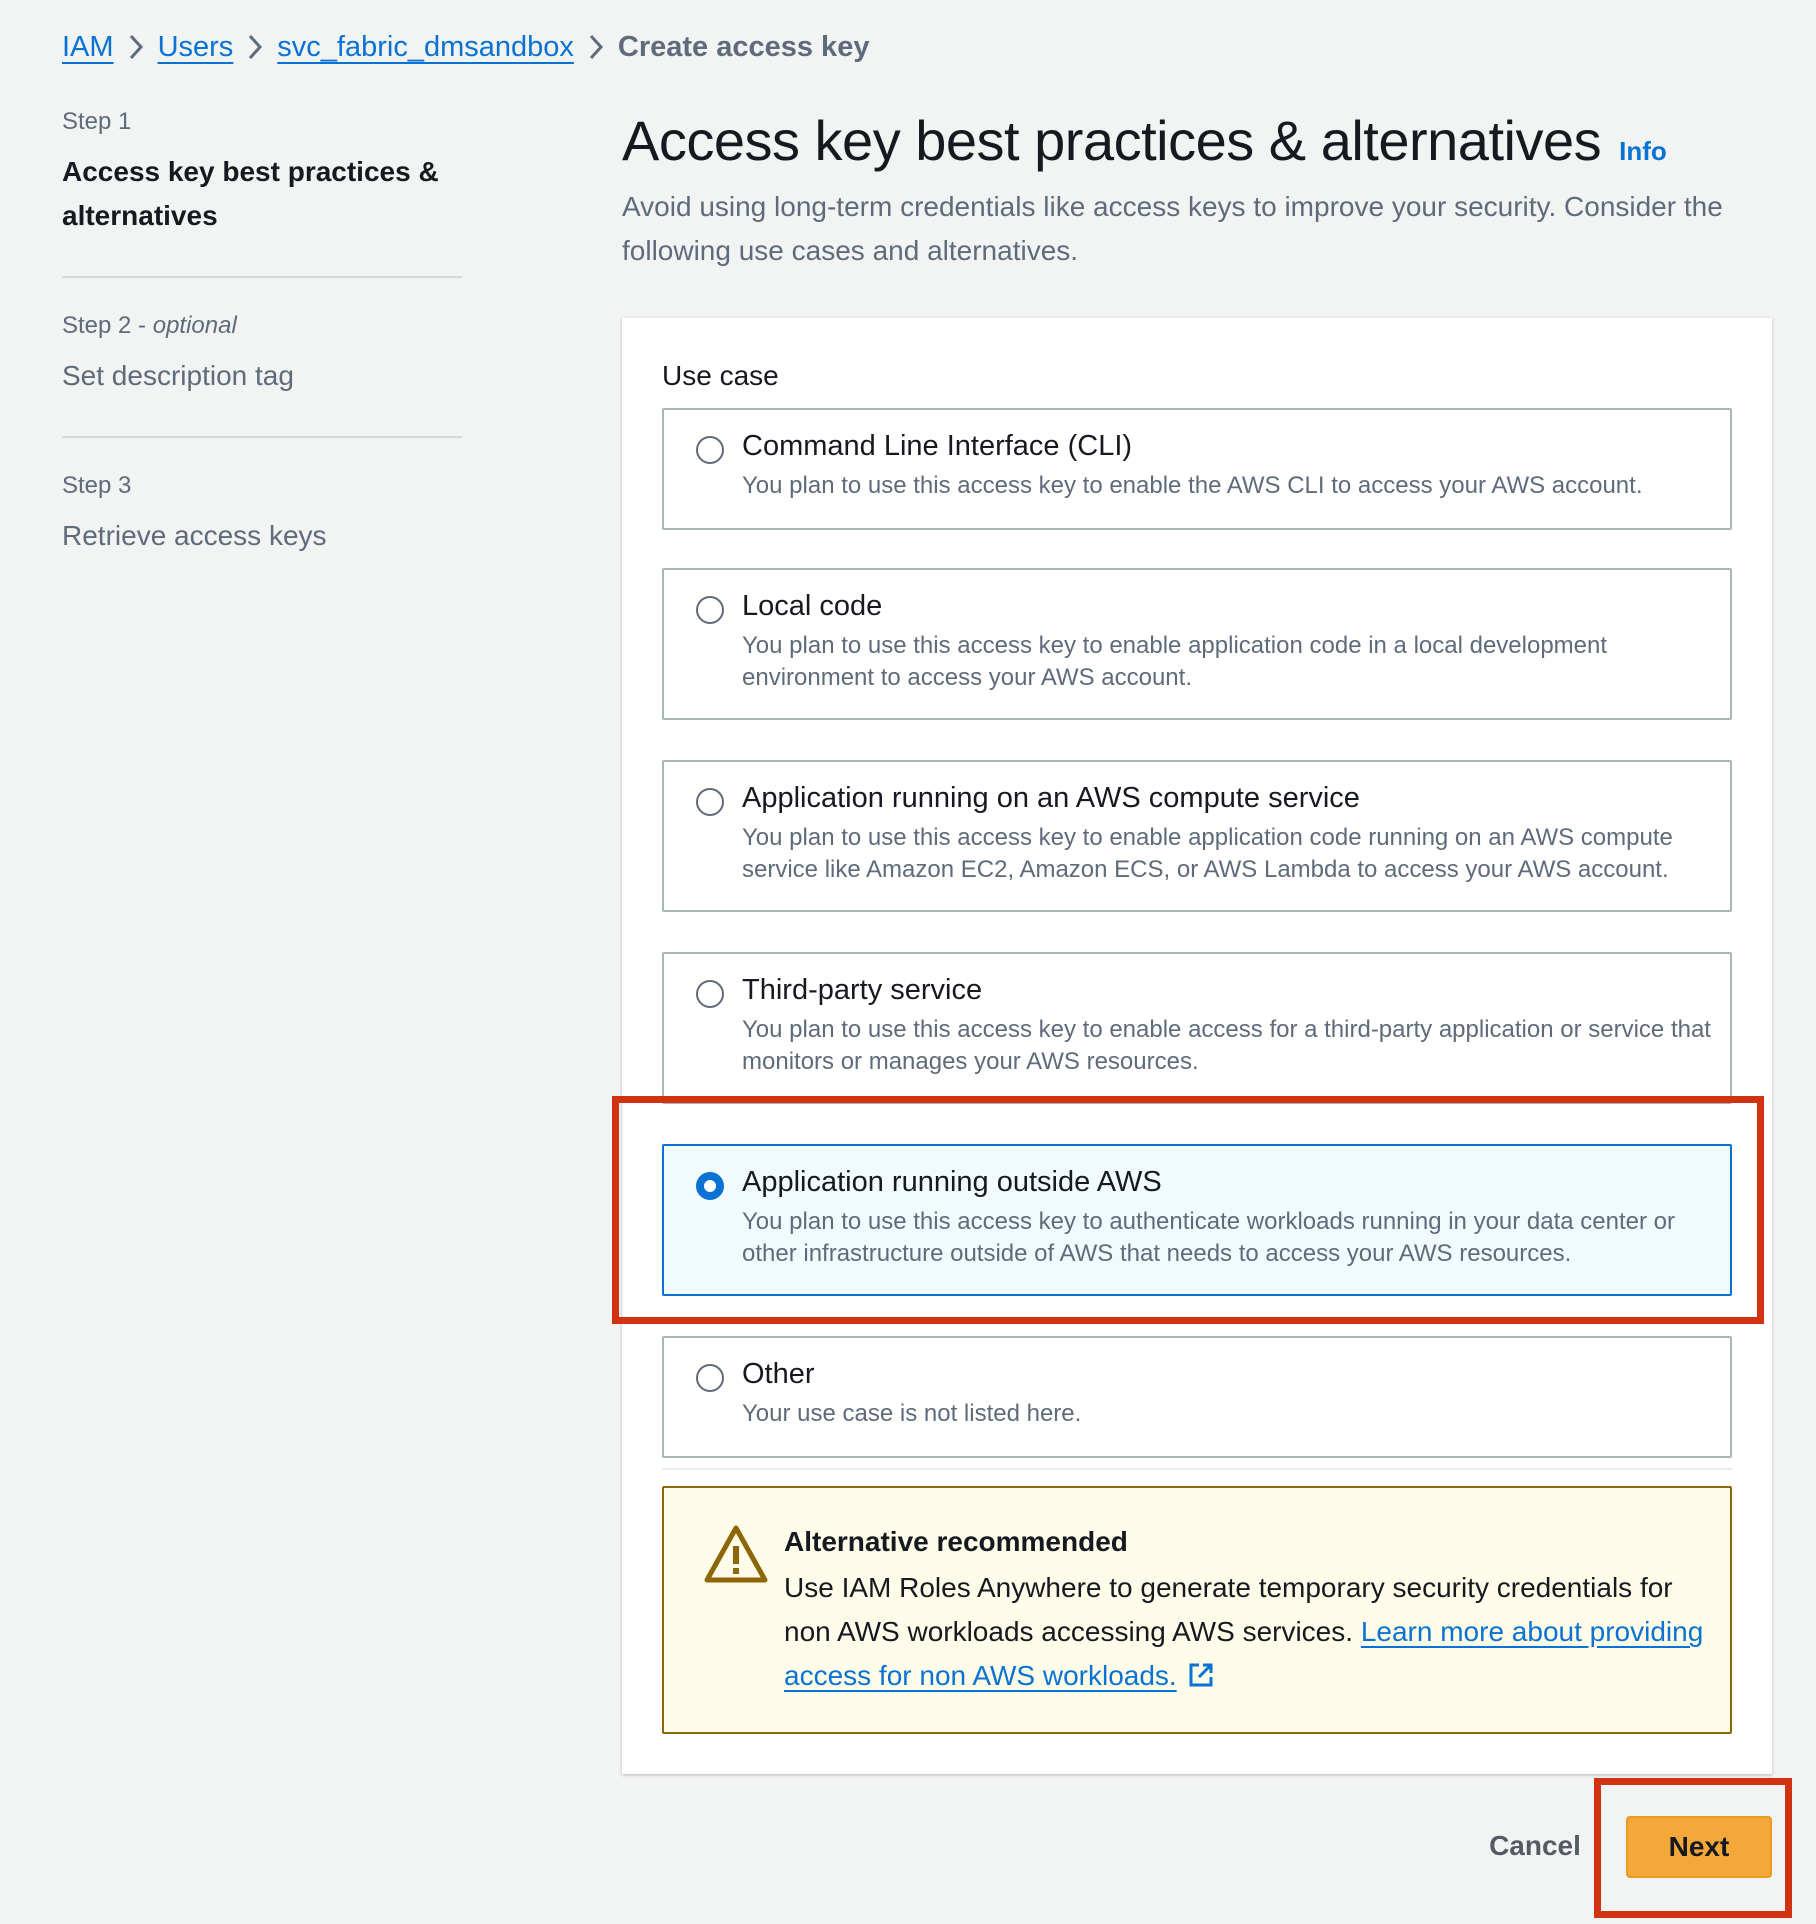 This screenshot has height=1924, width=1816. I want to click on step-title: Set description tag, so click(262, 376).